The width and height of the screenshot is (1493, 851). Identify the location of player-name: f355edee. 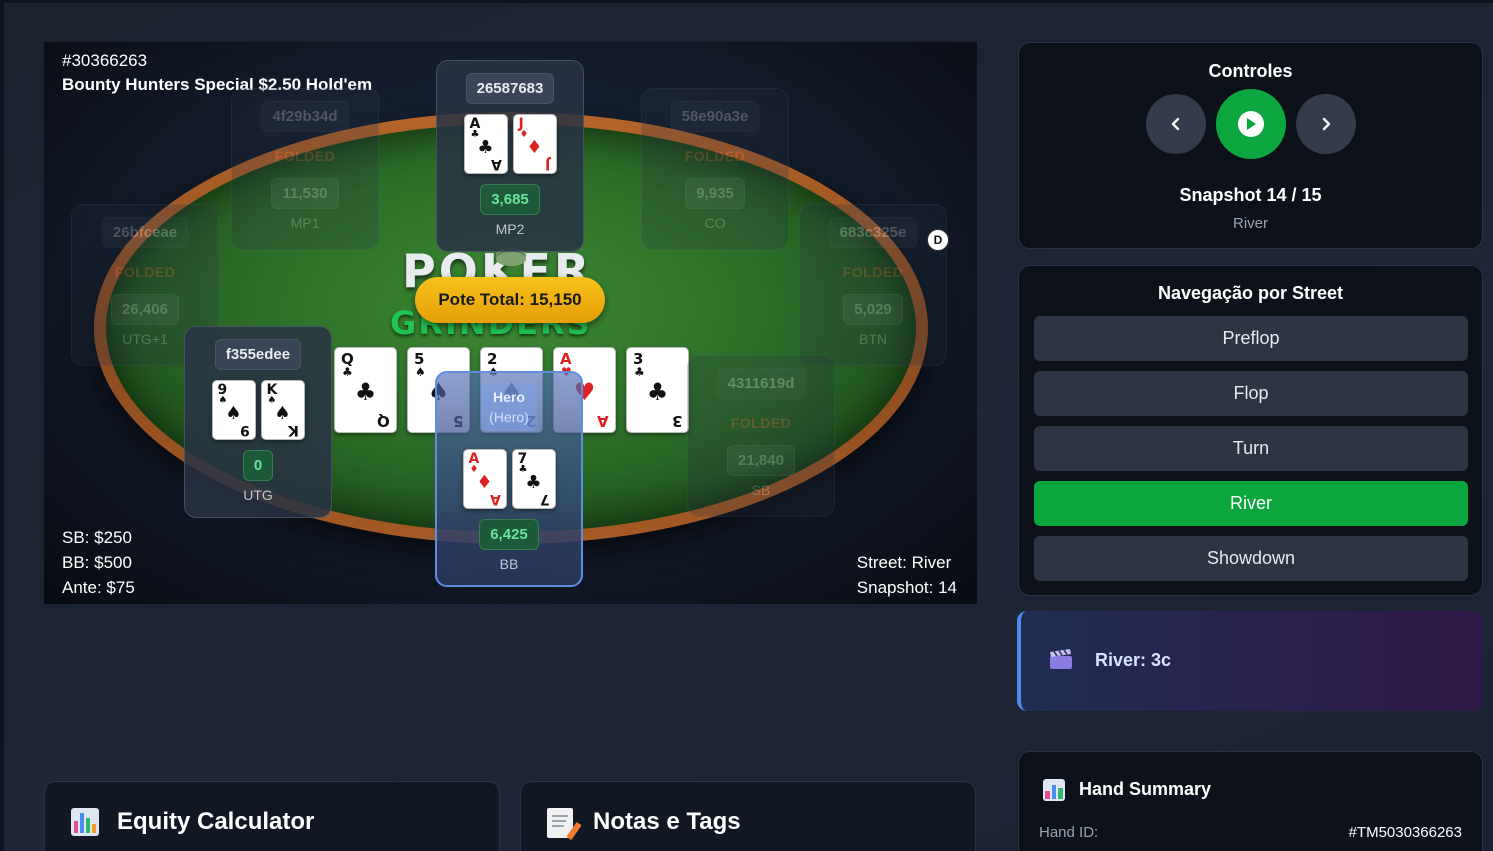
(258, 354).